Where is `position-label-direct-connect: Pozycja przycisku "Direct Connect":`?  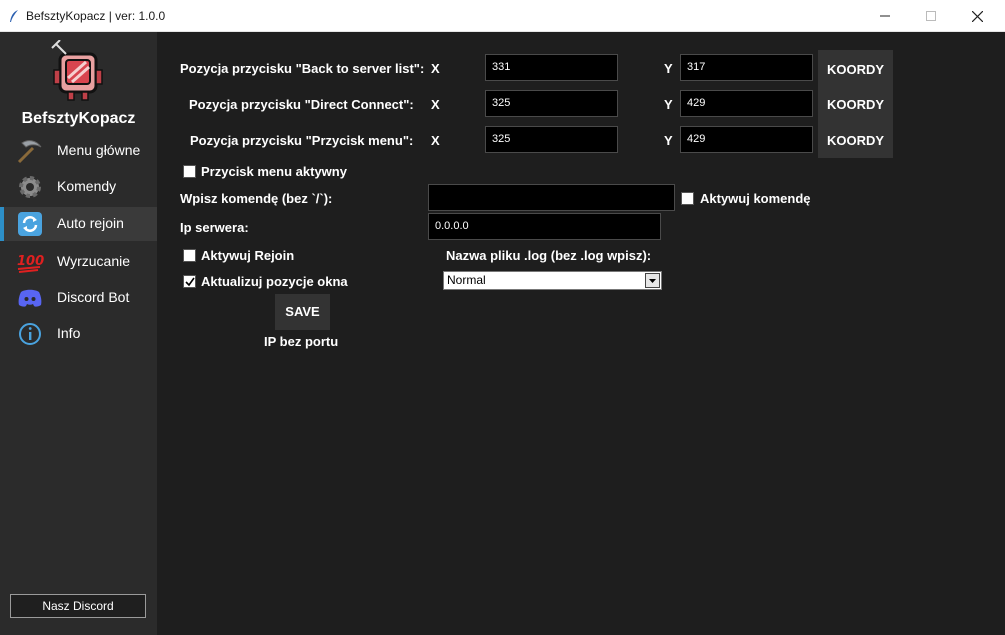
position-label-direct-connect: Pozycja przycisku "Direct Connect": is located at coordinates (301, 104).